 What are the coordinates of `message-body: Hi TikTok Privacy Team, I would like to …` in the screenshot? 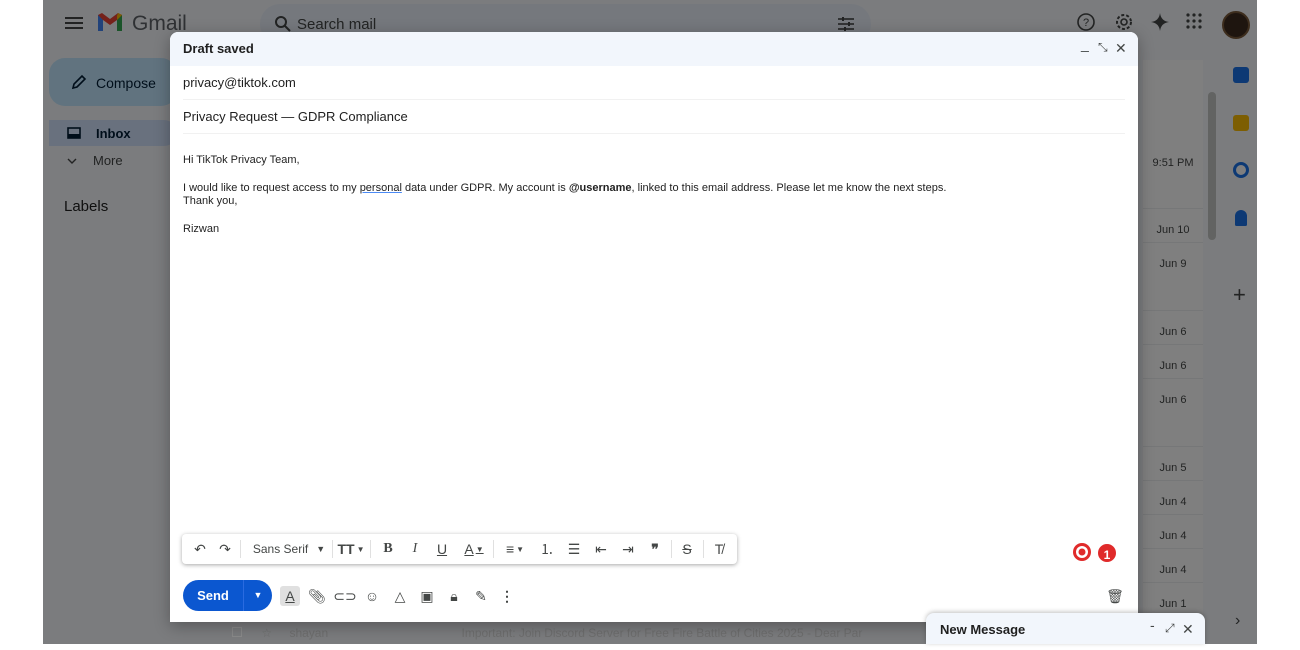 It's located at (633, 195).